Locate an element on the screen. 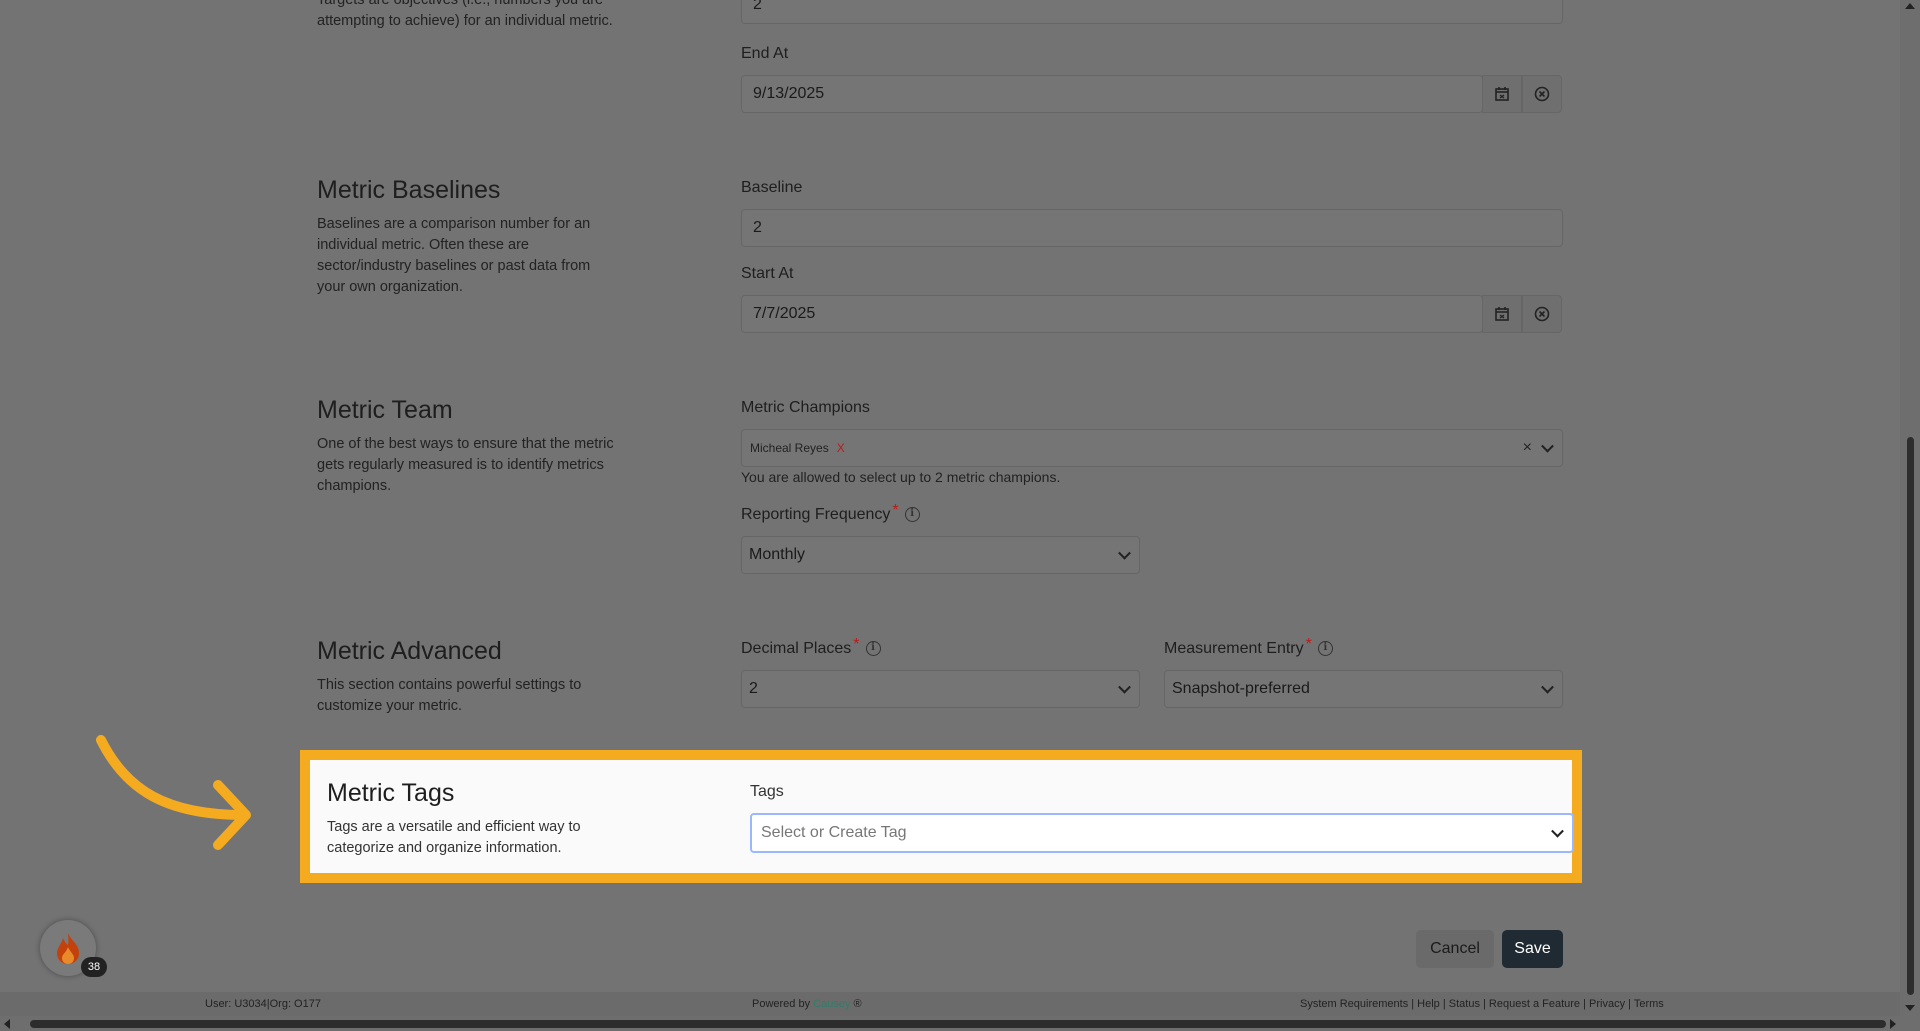  footer-powered-by: Powered by Causey ® is located at coordinates (807, 1004).